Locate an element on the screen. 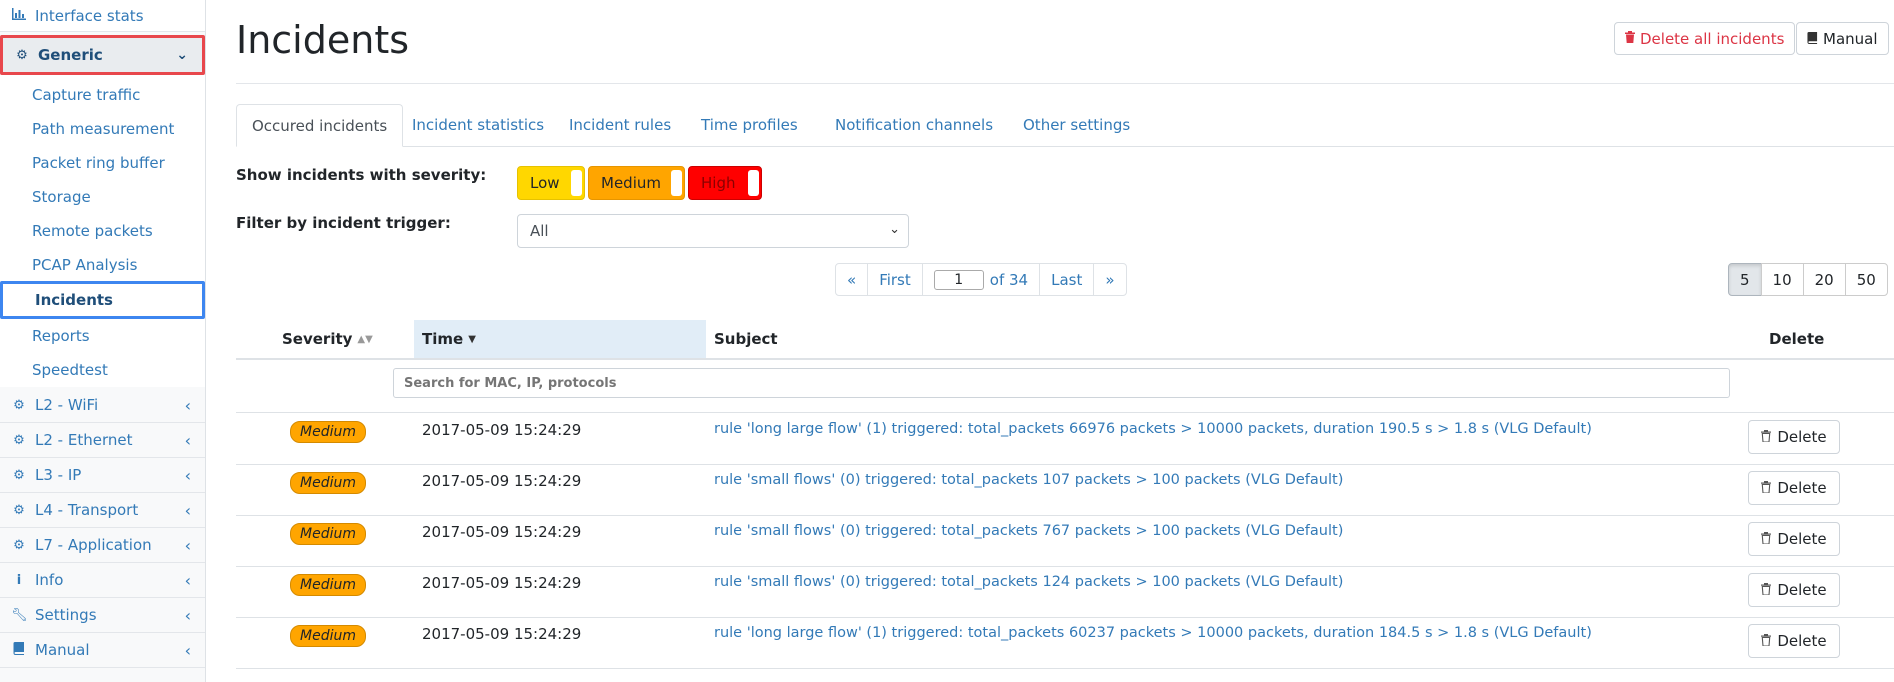 Image resolution: width=1894 pixels, height=682 pixels. sidebar-item-label: L7 - Application is located at coordinates (93, 545).